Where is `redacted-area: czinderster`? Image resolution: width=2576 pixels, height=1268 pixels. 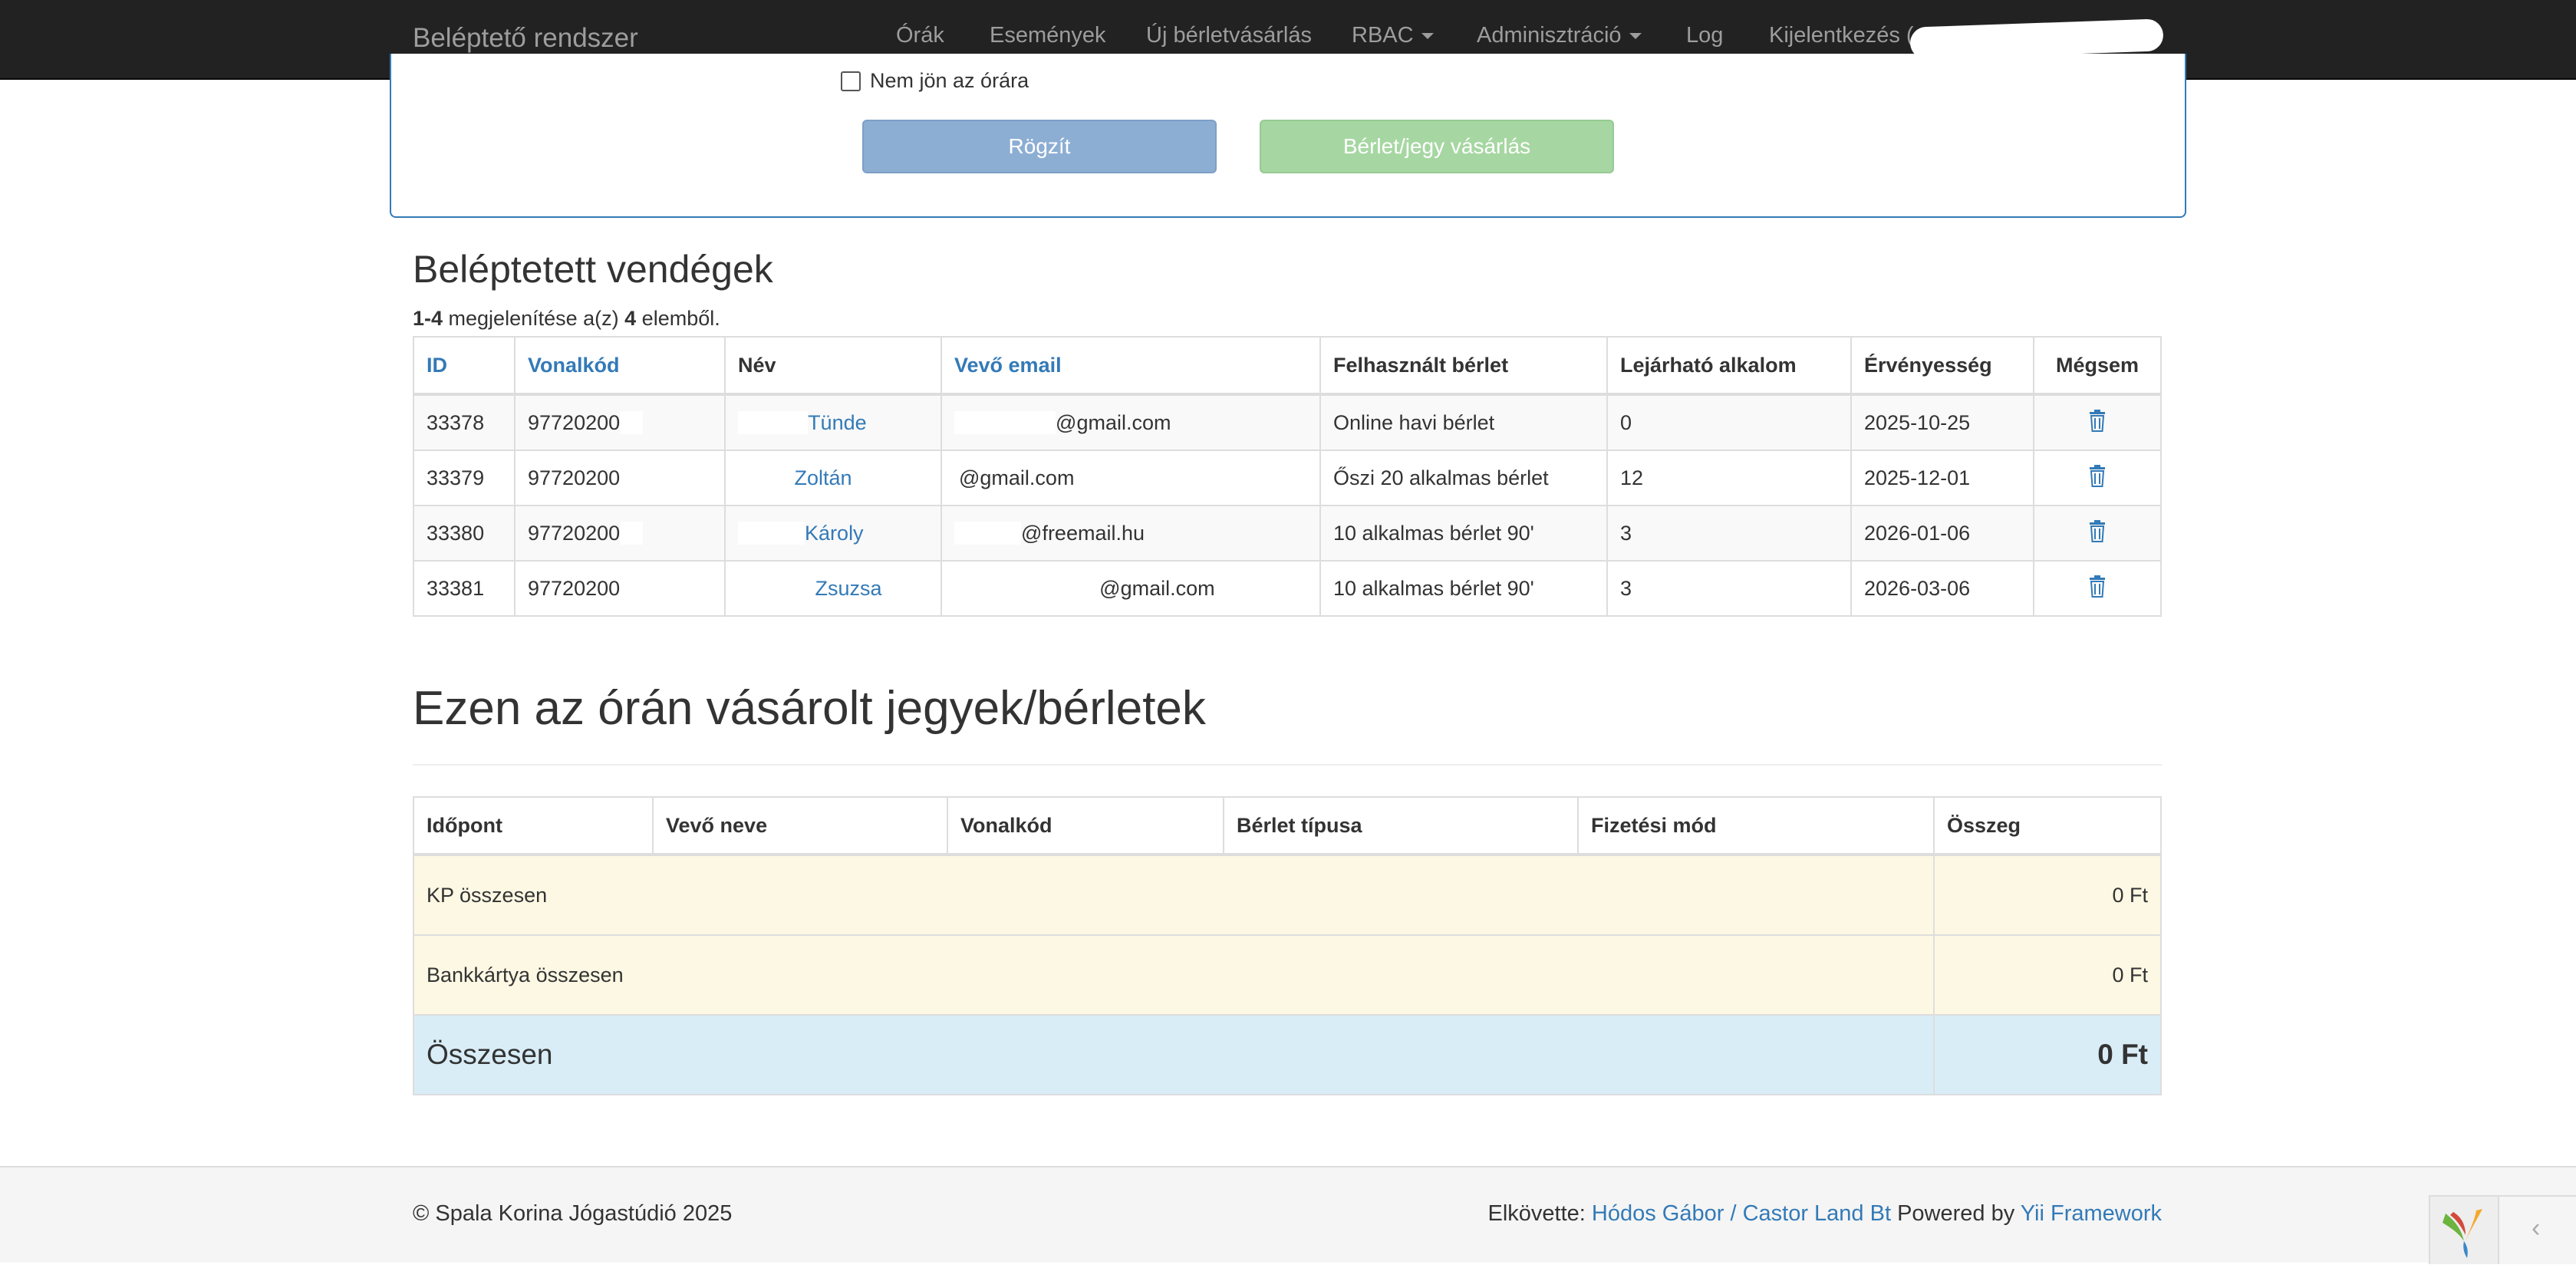
redacted-area: czinderster is located at coordinates (1005, 422).